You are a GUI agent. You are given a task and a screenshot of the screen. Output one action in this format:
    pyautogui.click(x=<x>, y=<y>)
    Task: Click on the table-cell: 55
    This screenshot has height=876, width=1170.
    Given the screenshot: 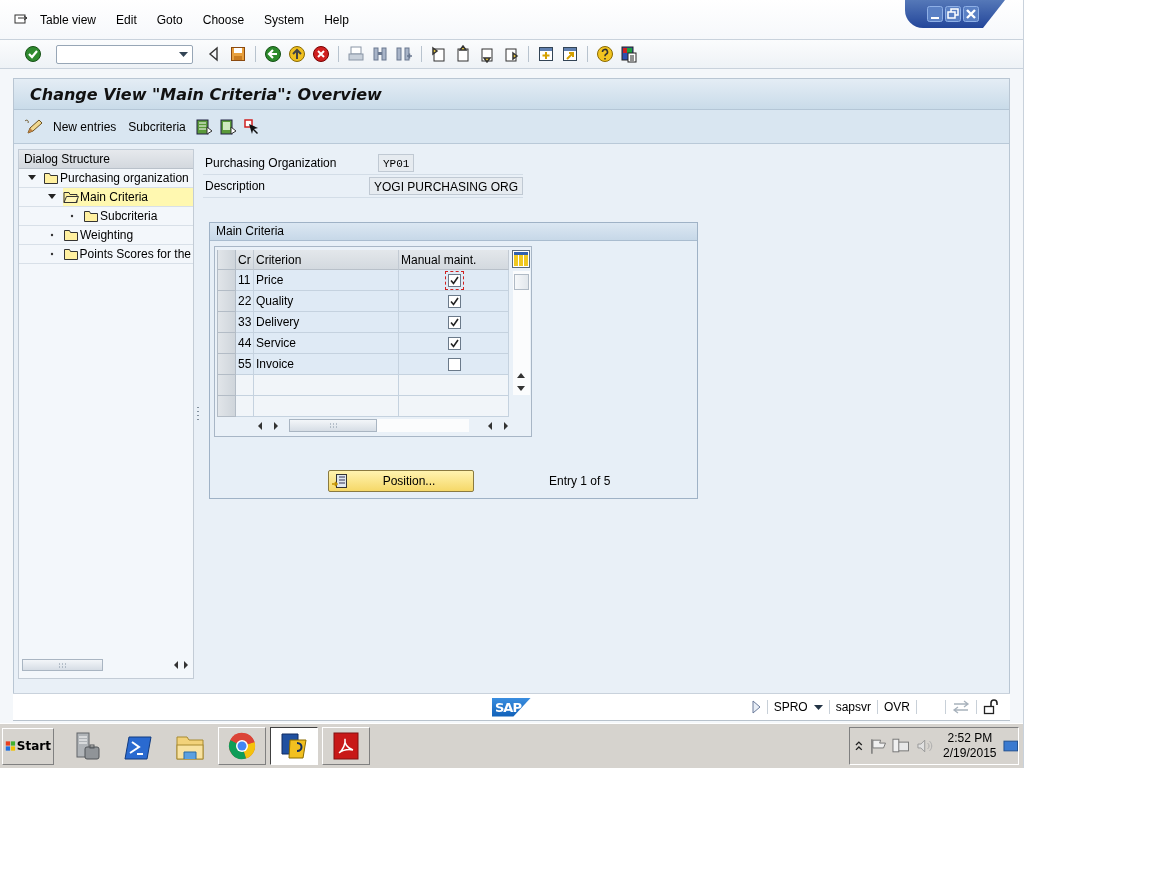 What is the action you would take?
    pyautogui.click(x=245, y=364)
    